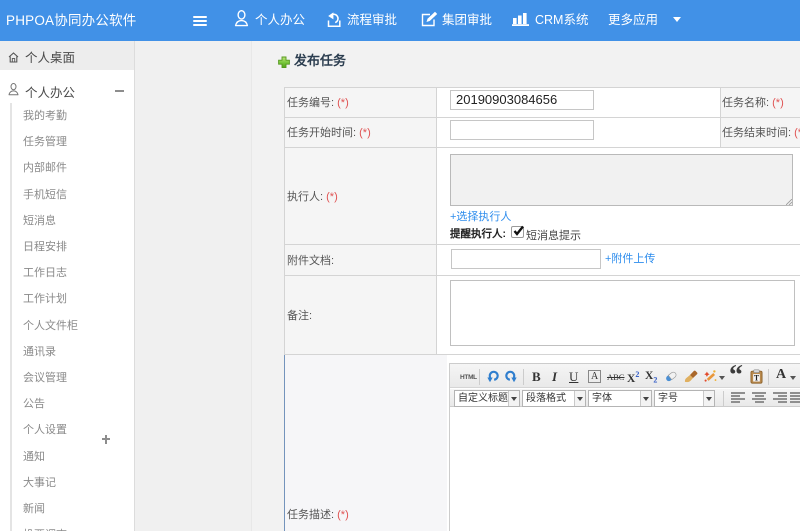  What do you see at coordinates (757, 377) in the screenshot?
I see `svg-text: T` at bounding box center [757, 377].